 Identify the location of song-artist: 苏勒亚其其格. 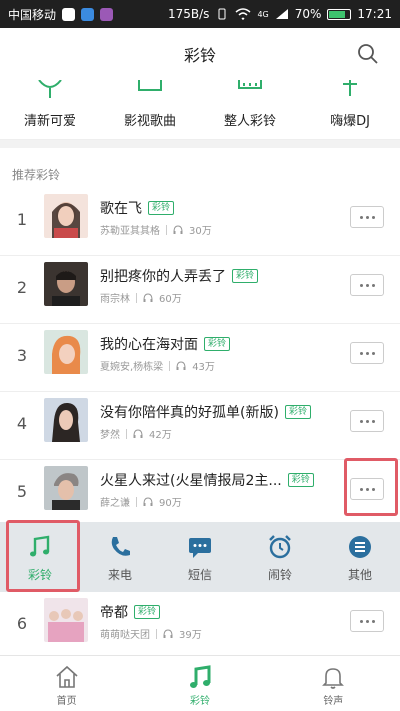
(130, 231).